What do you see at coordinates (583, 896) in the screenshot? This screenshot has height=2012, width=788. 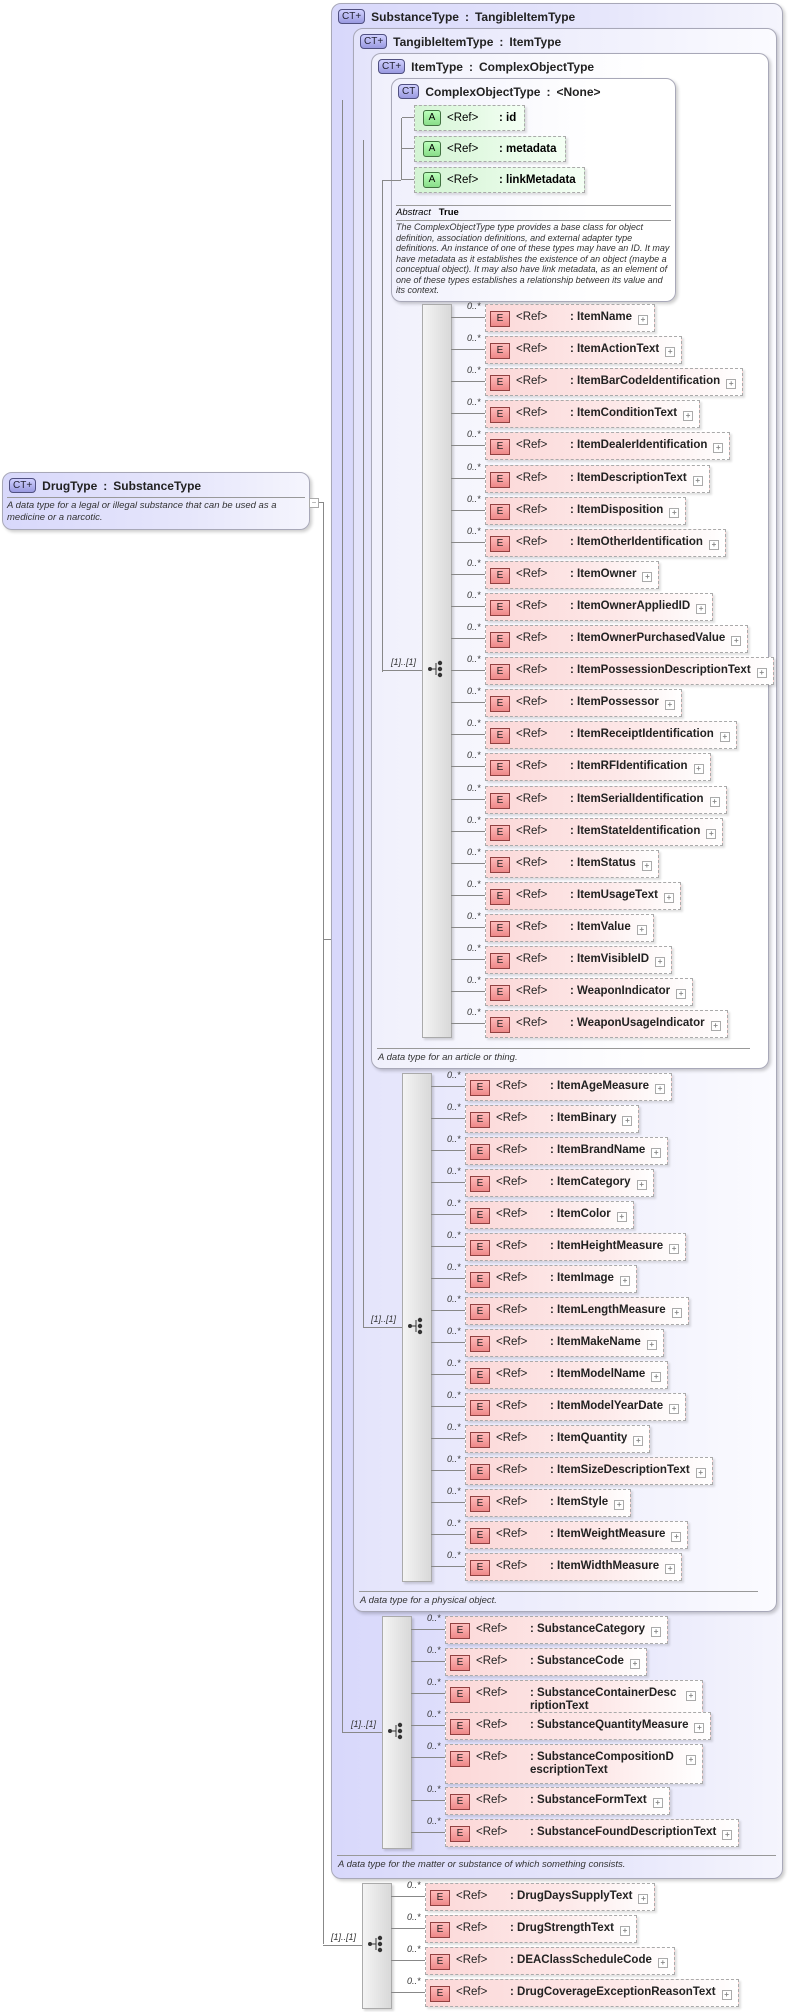 I see `element-ItemUsageText: E <Ref>: ItemUsageText +` at bounding box center [583, 896].